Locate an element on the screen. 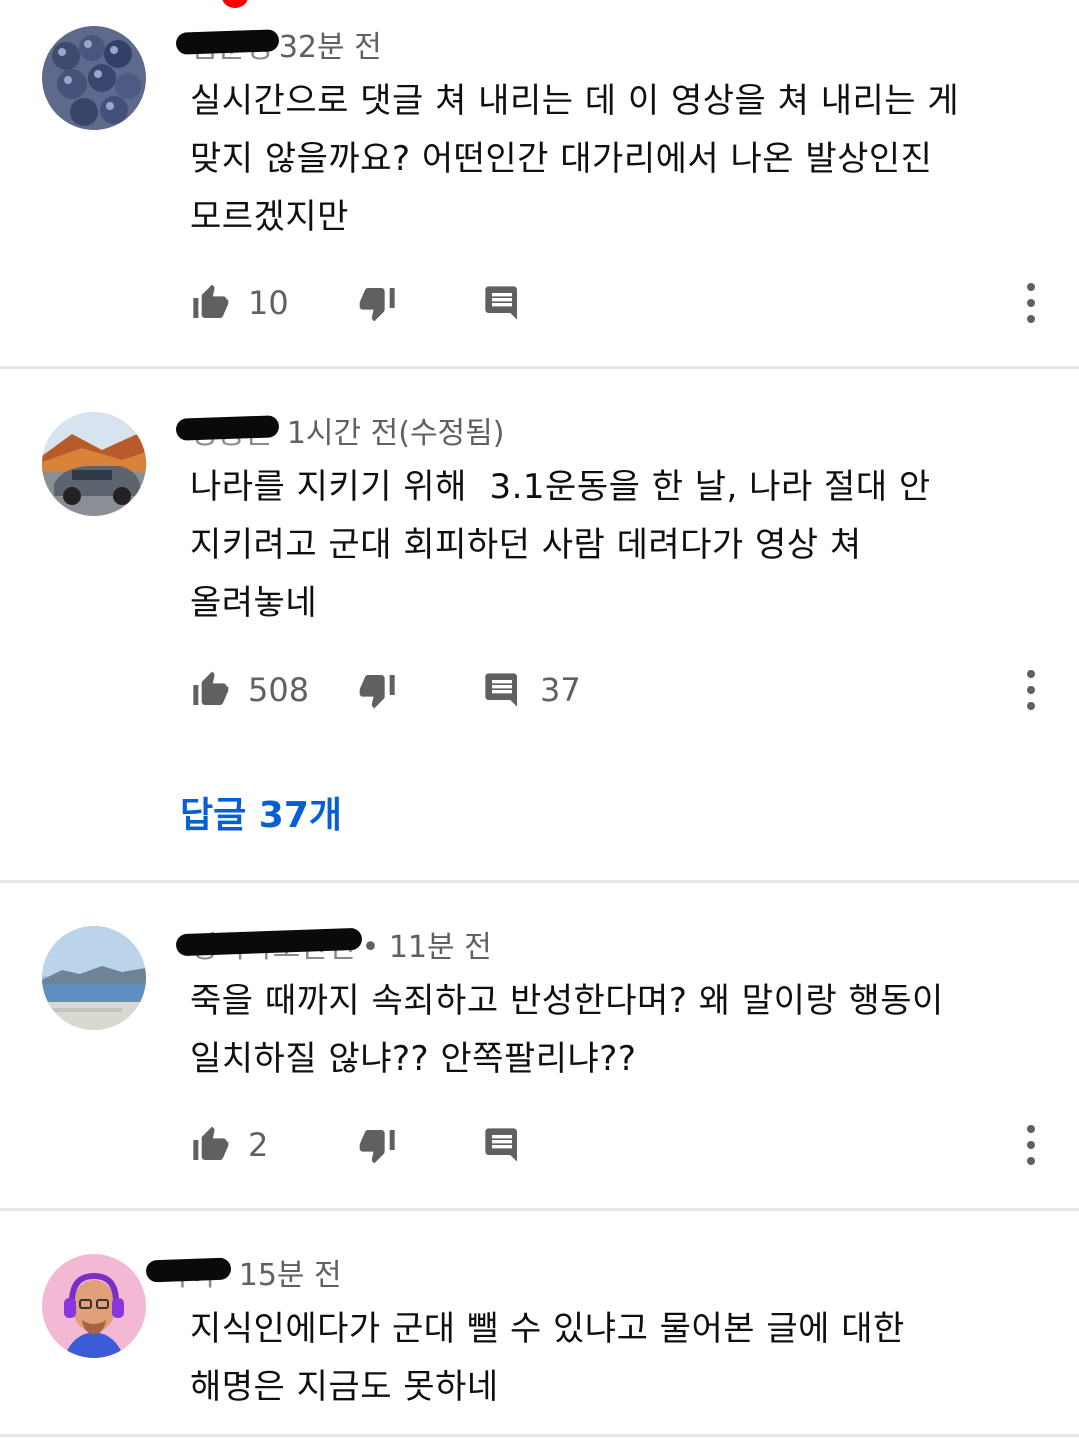 Image resolution: width=1079 pixels, height=1439 pixels. author-name-redacted: 정치과도반인 is located at coordinates (268, 944).